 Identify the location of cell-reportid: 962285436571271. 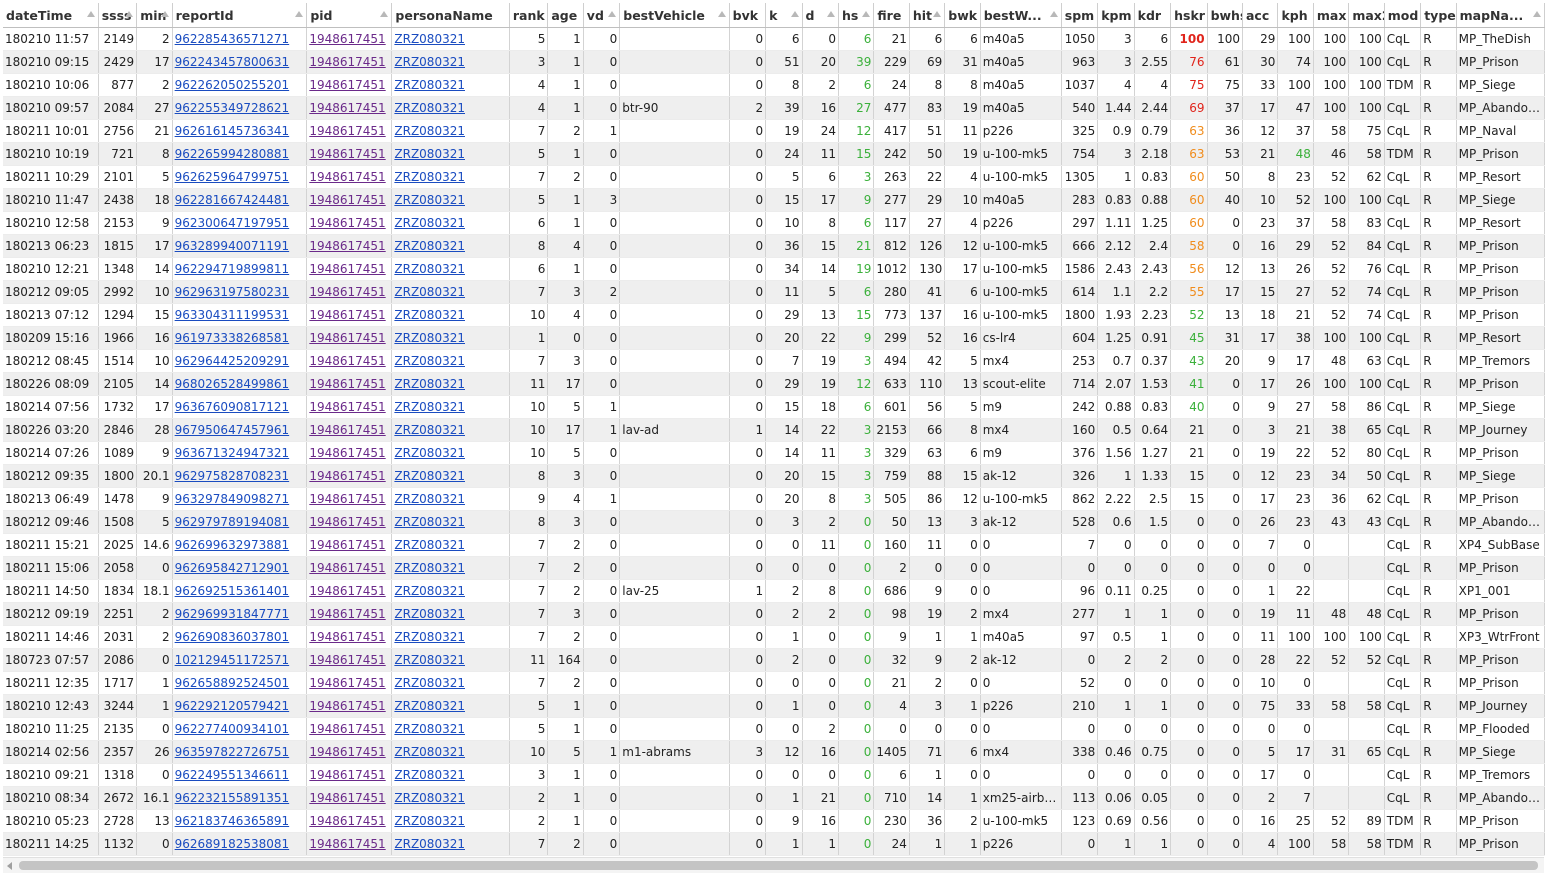
(240, 39).